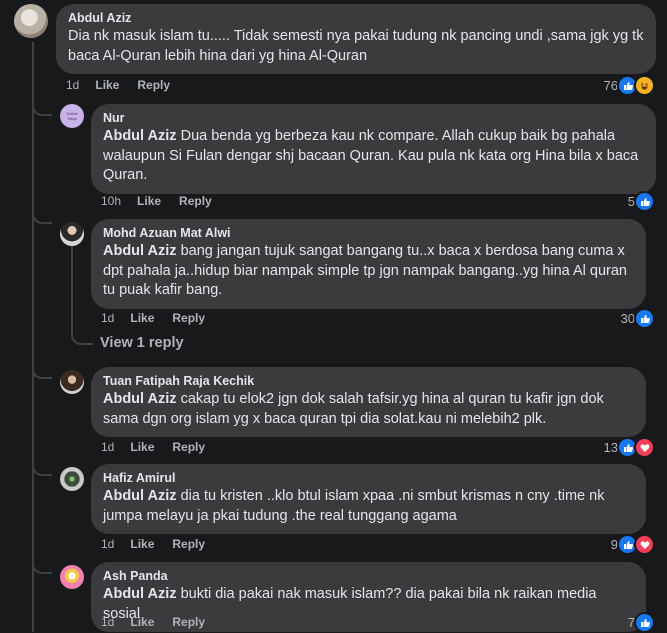 This screenshot has width=667, height=633. Describe the element at coordinates (368, 576) in the screenshot. I see `comment-author: Ash Panda` at that location.